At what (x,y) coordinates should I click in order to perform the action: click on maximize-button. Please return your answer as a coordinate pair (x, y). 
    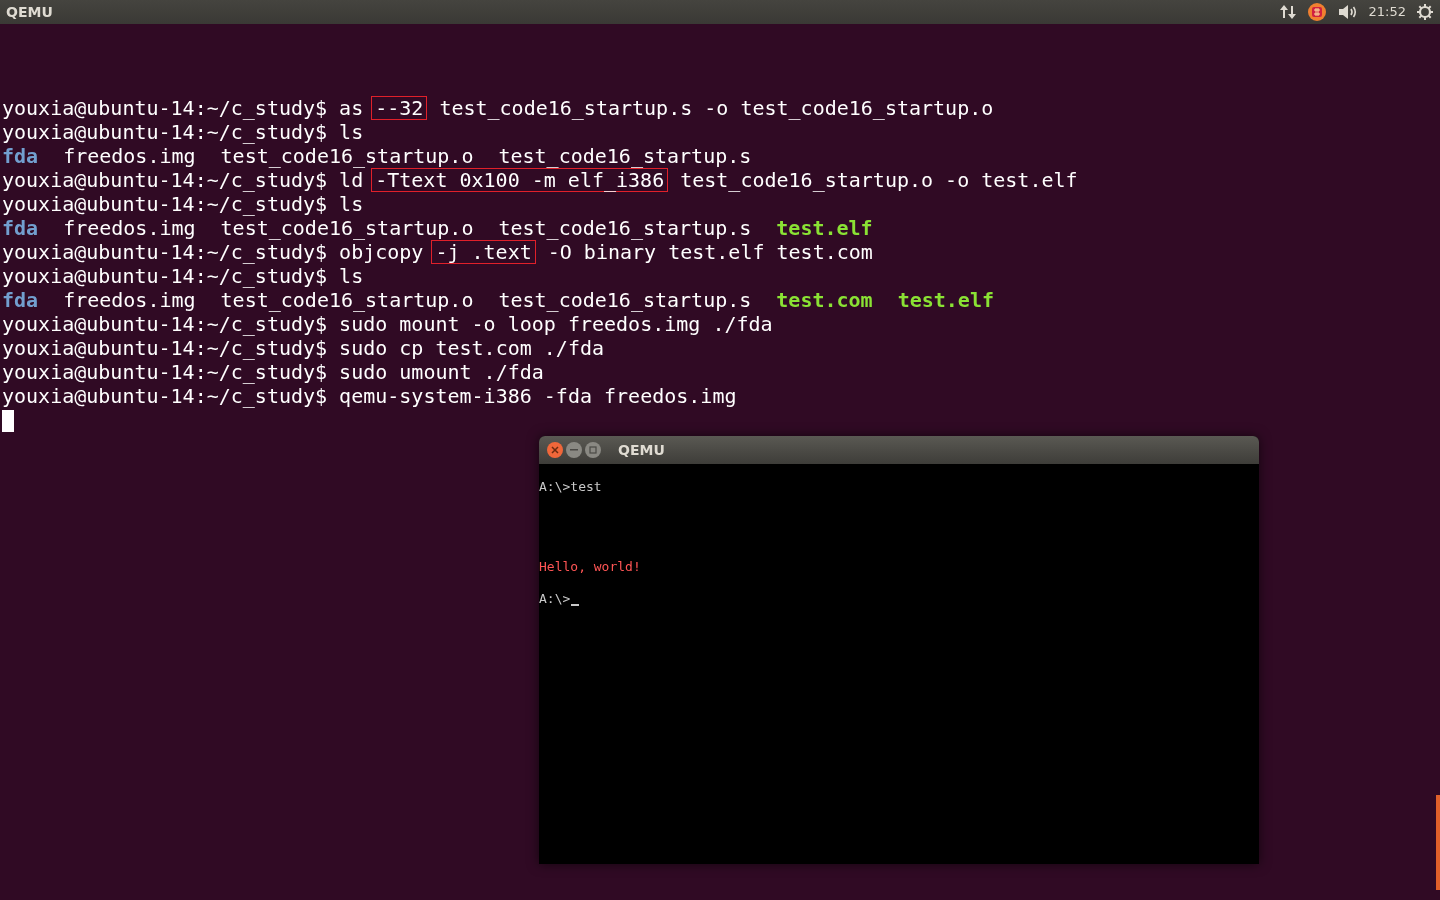
    Looking at the image, I should click on (593, 450).